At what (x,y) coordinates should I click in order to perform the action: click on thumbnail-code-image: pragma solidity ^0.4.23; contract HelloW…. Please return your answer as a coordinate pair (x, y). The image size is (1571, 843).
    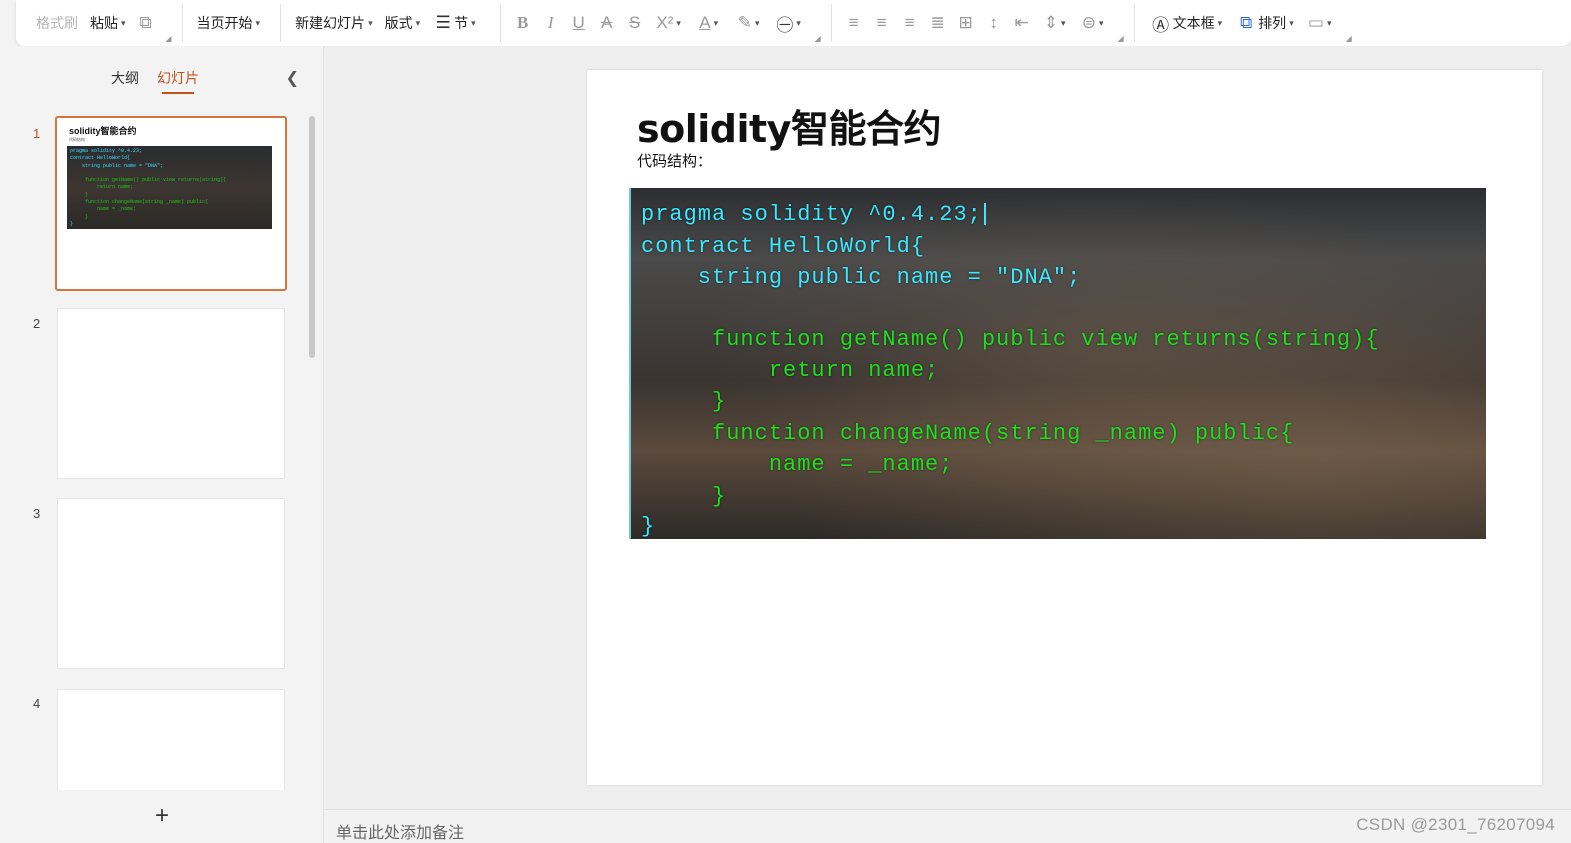
    Looking at the image, I should click on (169, 187).